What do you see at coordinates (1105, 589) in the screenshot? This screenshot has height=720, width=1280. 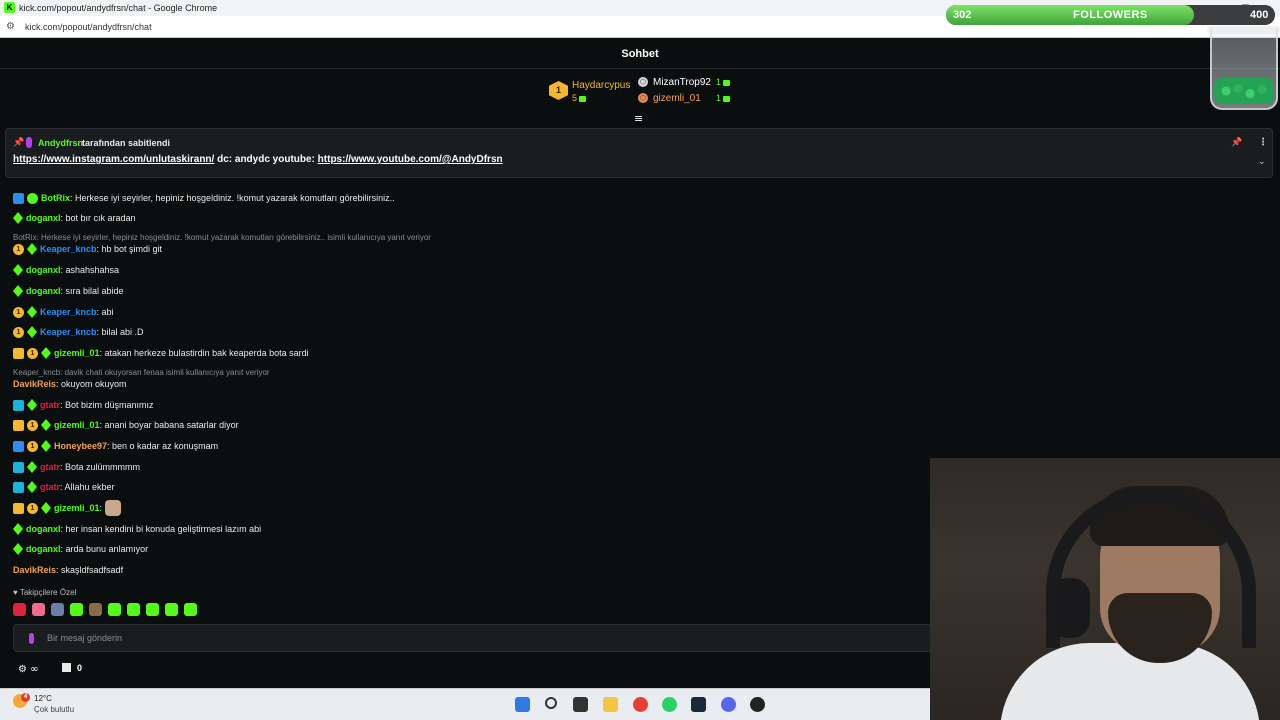 I see `webcam-overlay` at bounding box center [1105, 589].